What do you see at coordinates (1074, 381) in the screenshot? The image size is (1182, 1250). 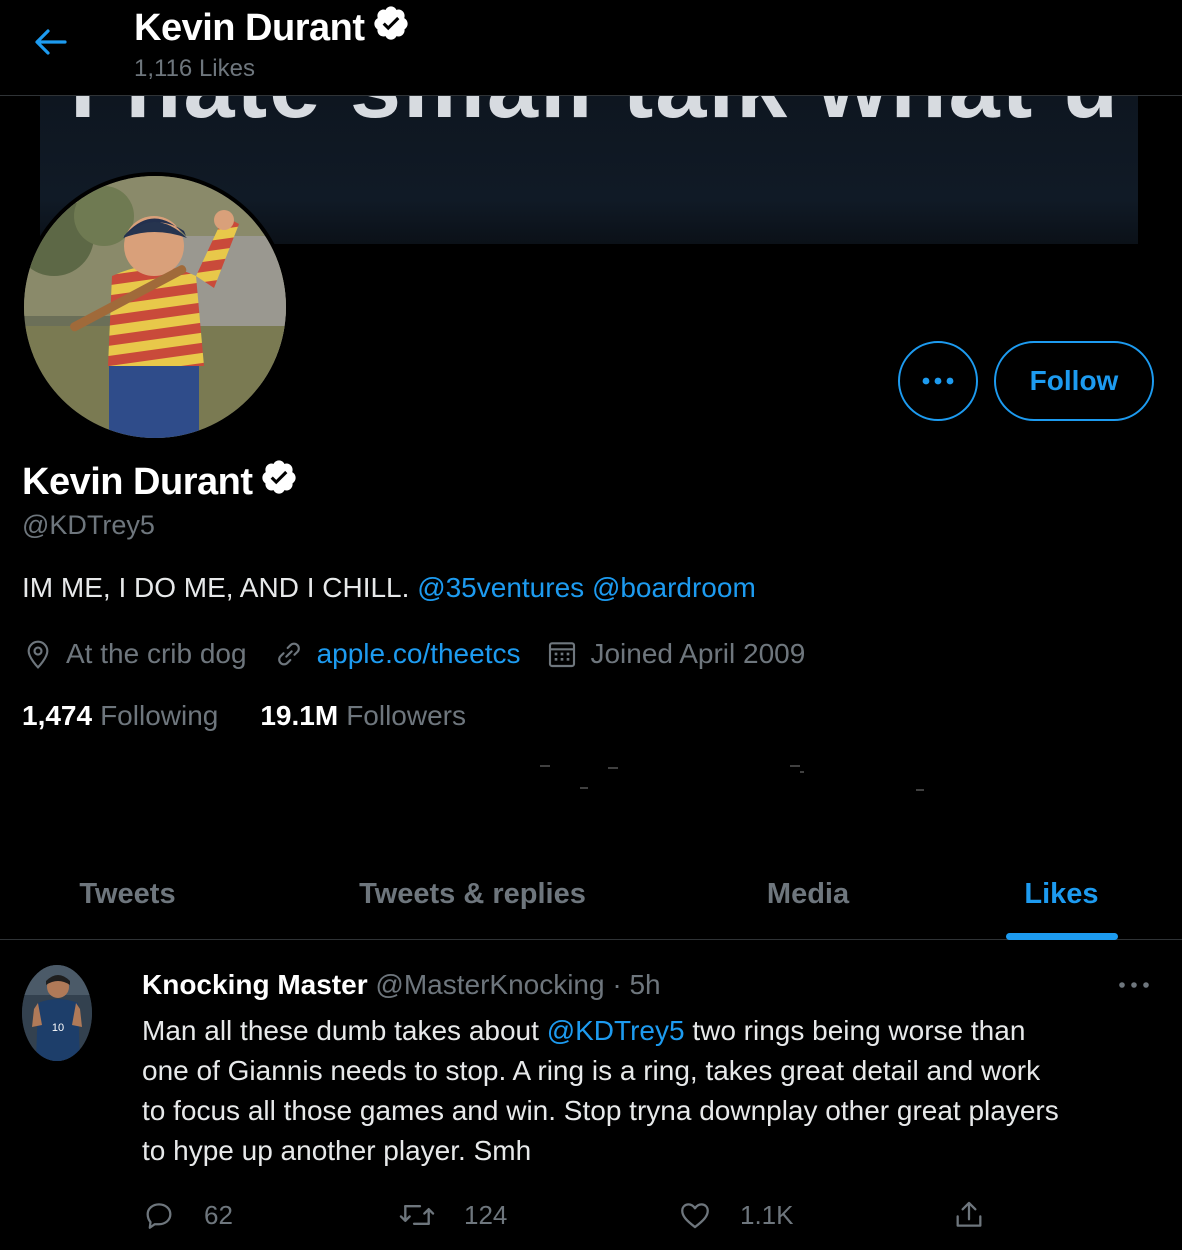 I see `follow-button: Follow` at bounding box center [1074, 381].